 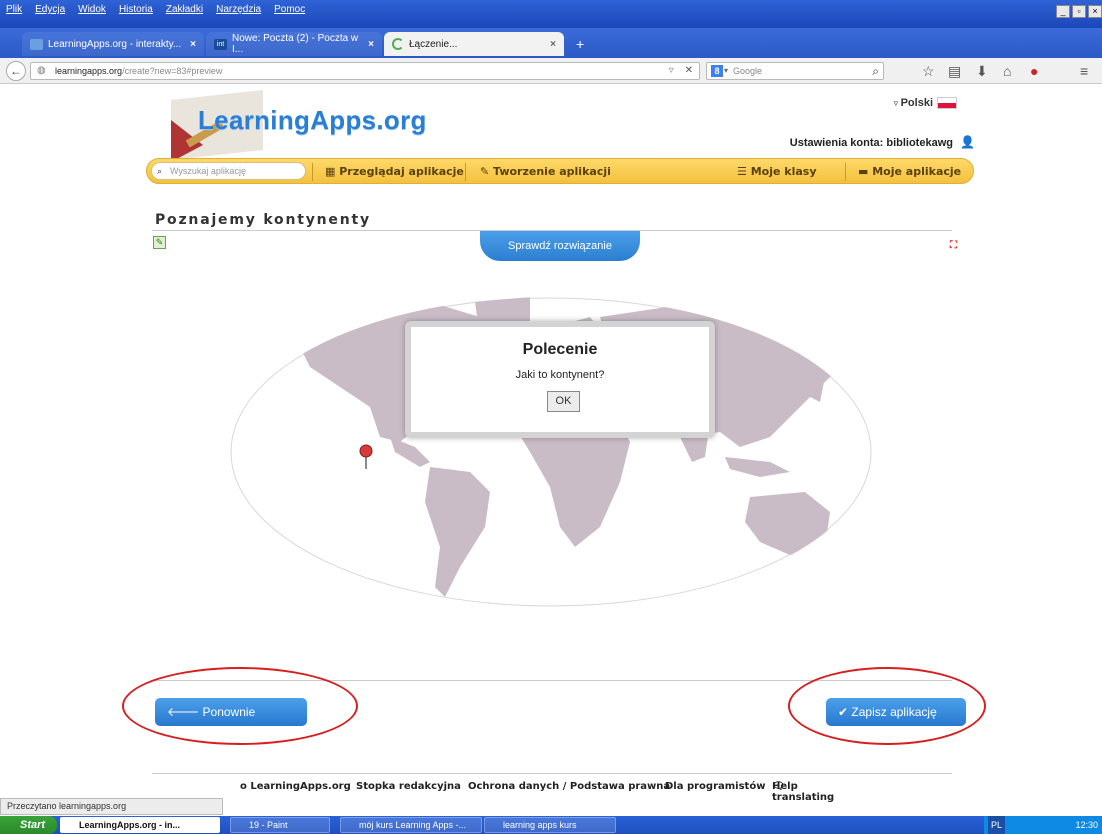 What do you see at coordinates (398, 44) in the screenshot?
I see `loading-spinner-icon` at bounding box center [398, 44].